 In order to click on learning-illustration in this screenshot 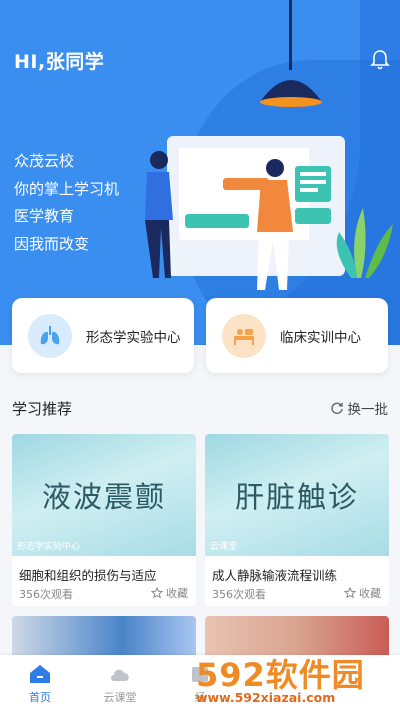, I will do `click(269, 213)`.